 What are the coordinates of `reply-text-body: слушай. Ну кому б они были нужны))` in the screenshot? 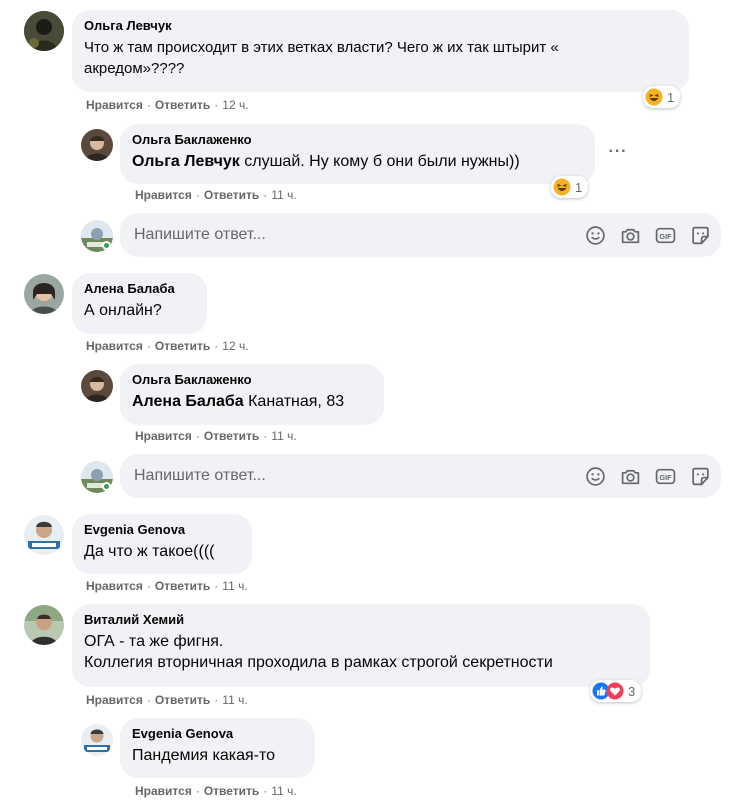 It's located at (379, 161).